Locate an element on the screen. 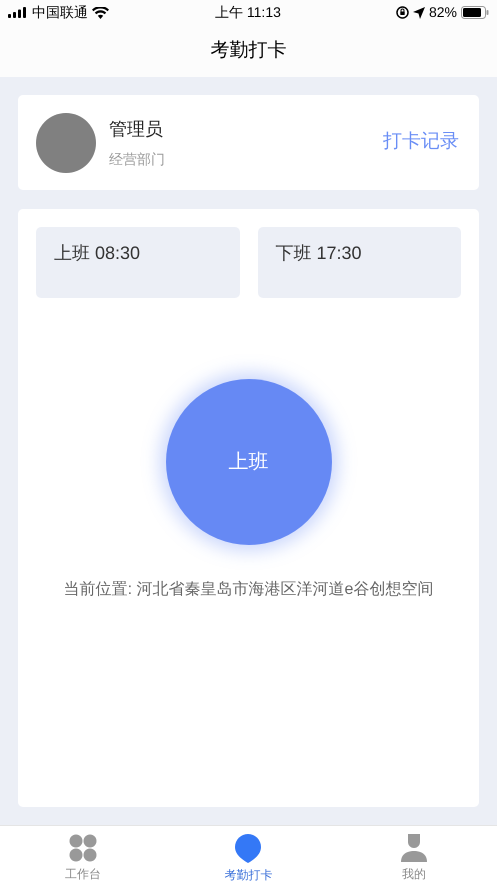 This screenshot has width=497, height=883. location-text: 当前位置: 河北省秦皇岛市海港区洋河道e谷创想空间 is located at coordinates (248, 590).